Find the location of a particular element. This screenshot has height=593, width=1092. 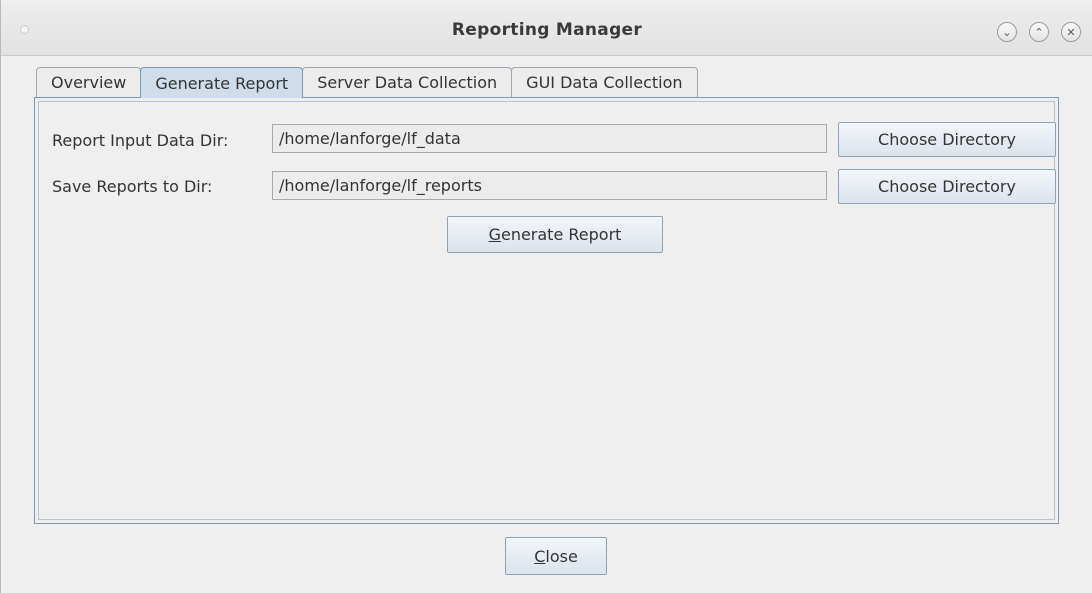

mnemonic-g: G is located at coordinates (494, 234).